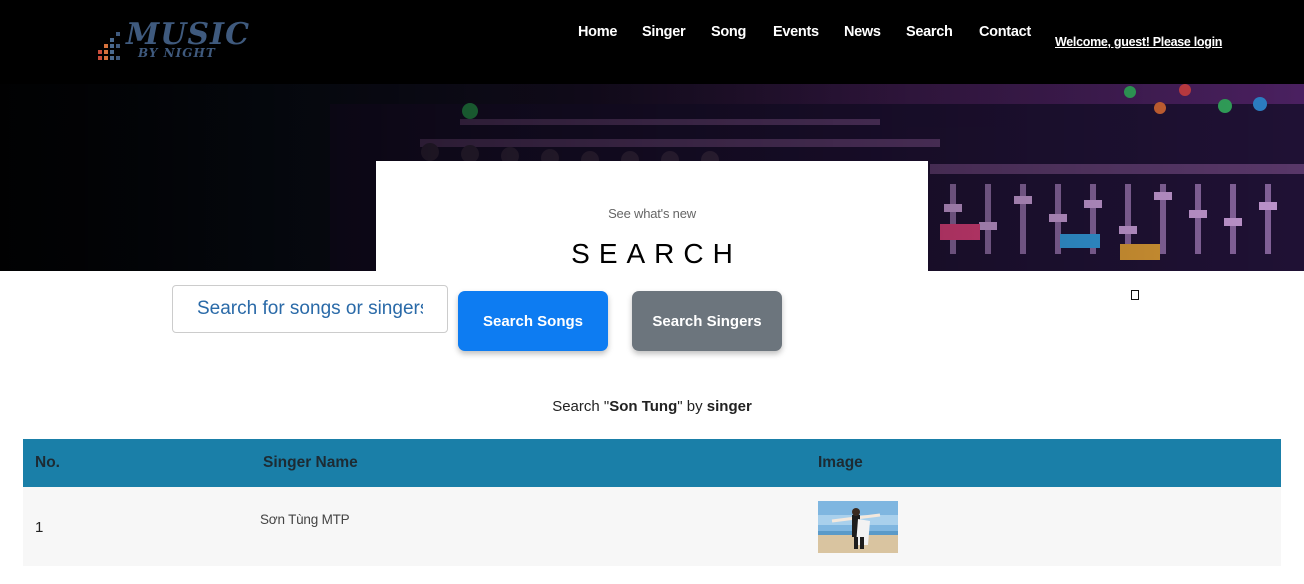 The height and width of the screenshot is (584, 1304). What do you see at coordinates (1135, 295) in the screenshot?
I see `missing-glyph-icon` at bounding box center [1135, 295].